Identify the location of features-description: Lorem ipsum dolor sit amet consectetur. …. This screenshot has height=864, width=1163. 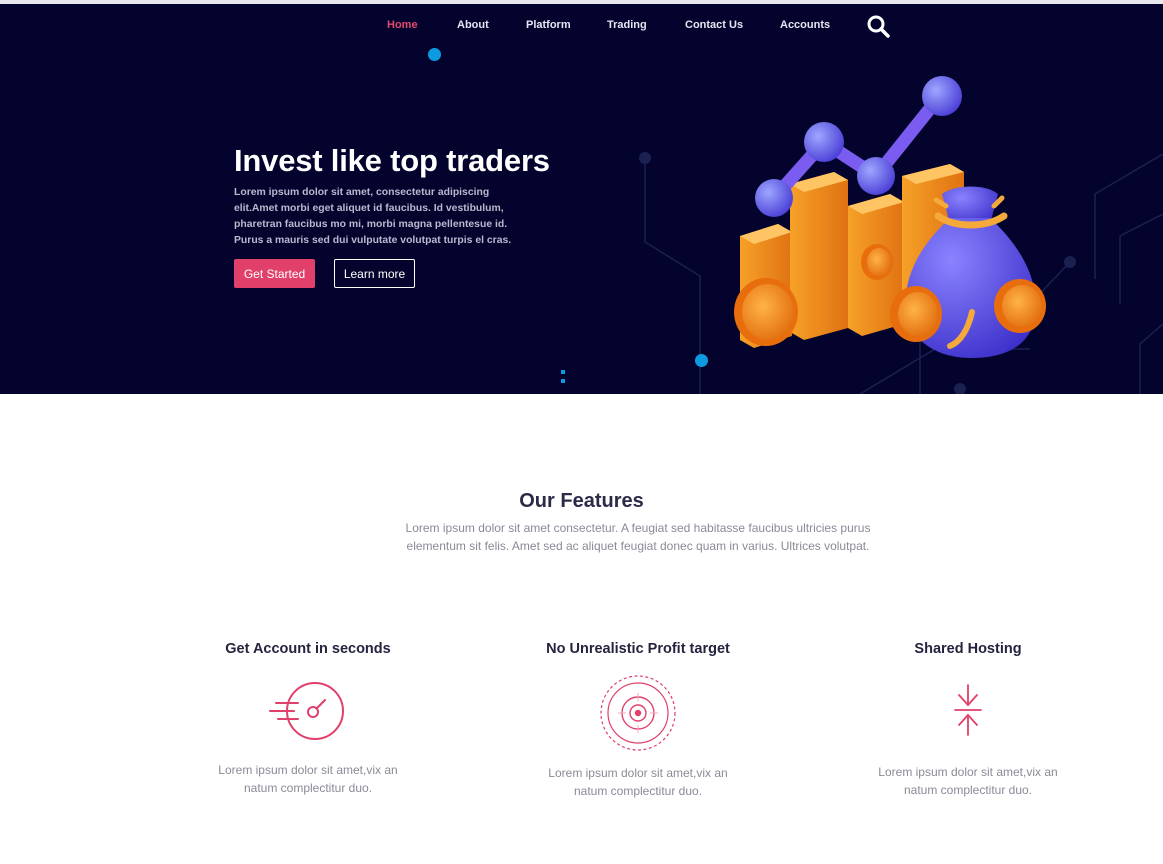
(638, 537).